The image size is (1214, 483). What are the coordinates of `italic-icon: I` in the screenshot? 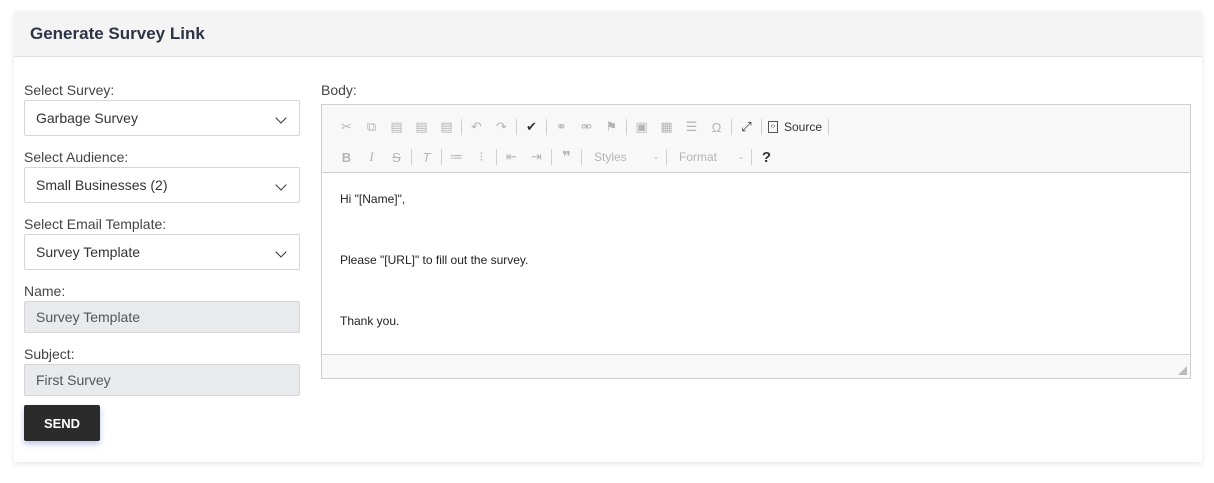 It's located at (371, 157).